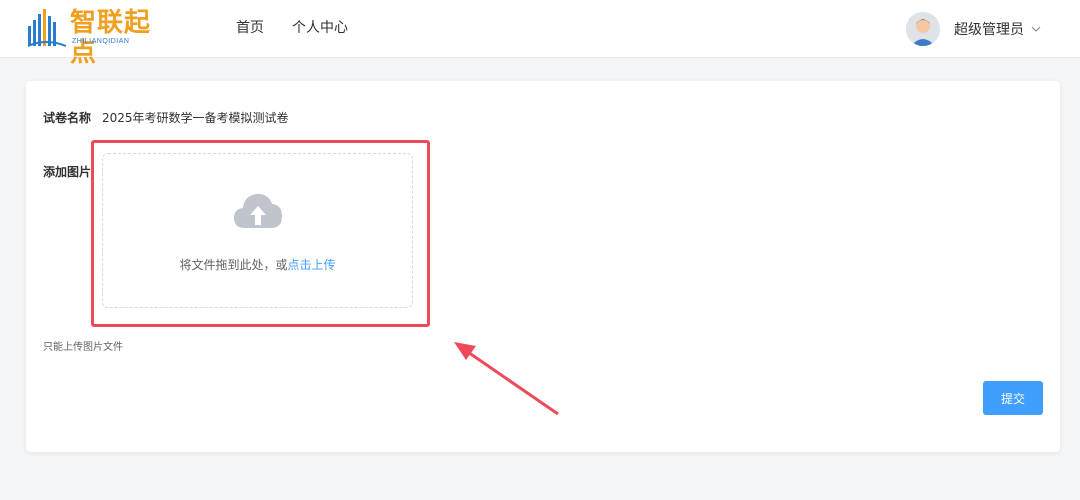  I want to click on user-menu: 超级管理员, so click(974, 29).